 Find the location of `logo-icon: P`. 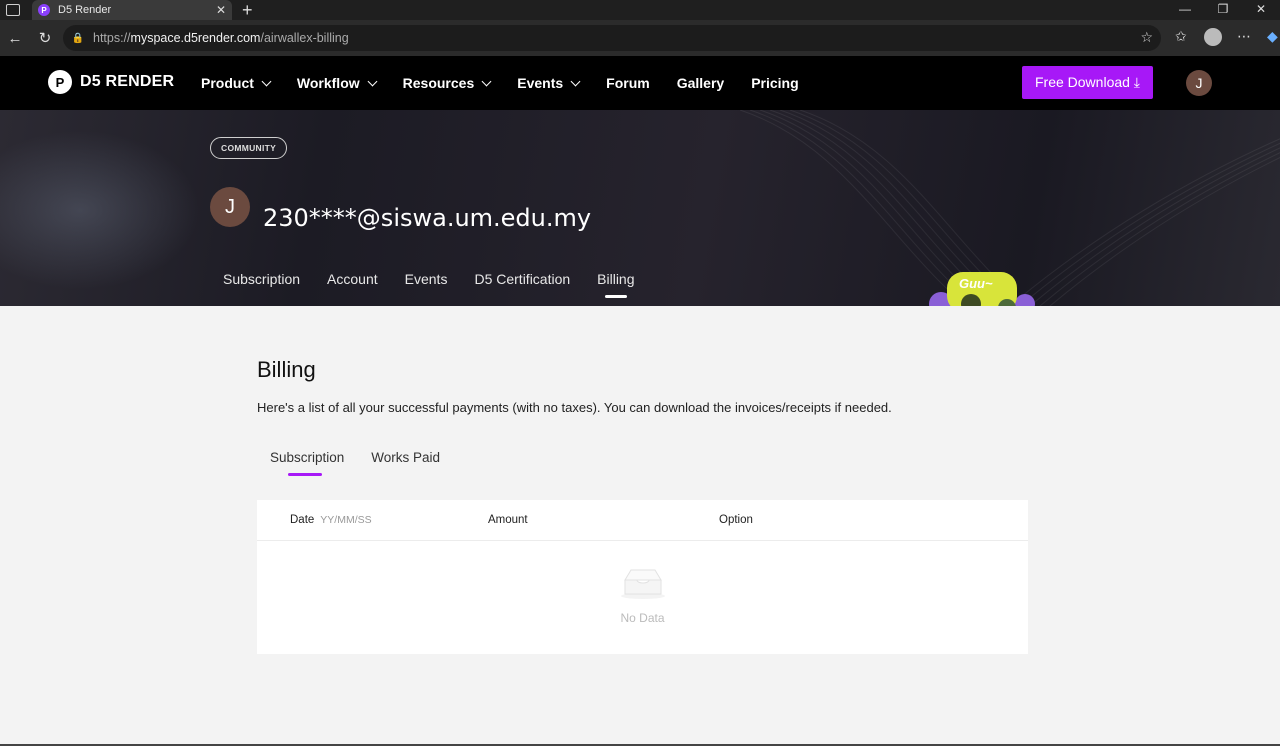

logo-icon: P is located at coordinates (60, 82).